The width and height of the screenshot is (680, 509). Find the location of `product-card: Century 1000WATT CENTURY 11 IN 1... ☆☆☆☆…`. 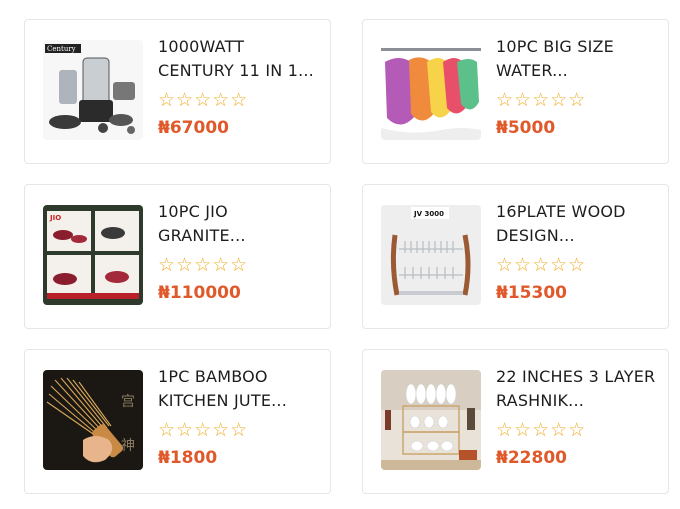

product-card: Century 1000WATT CENTURY 11 IN 1... ☆☆☆☆… is located at coordinates (177, 91).